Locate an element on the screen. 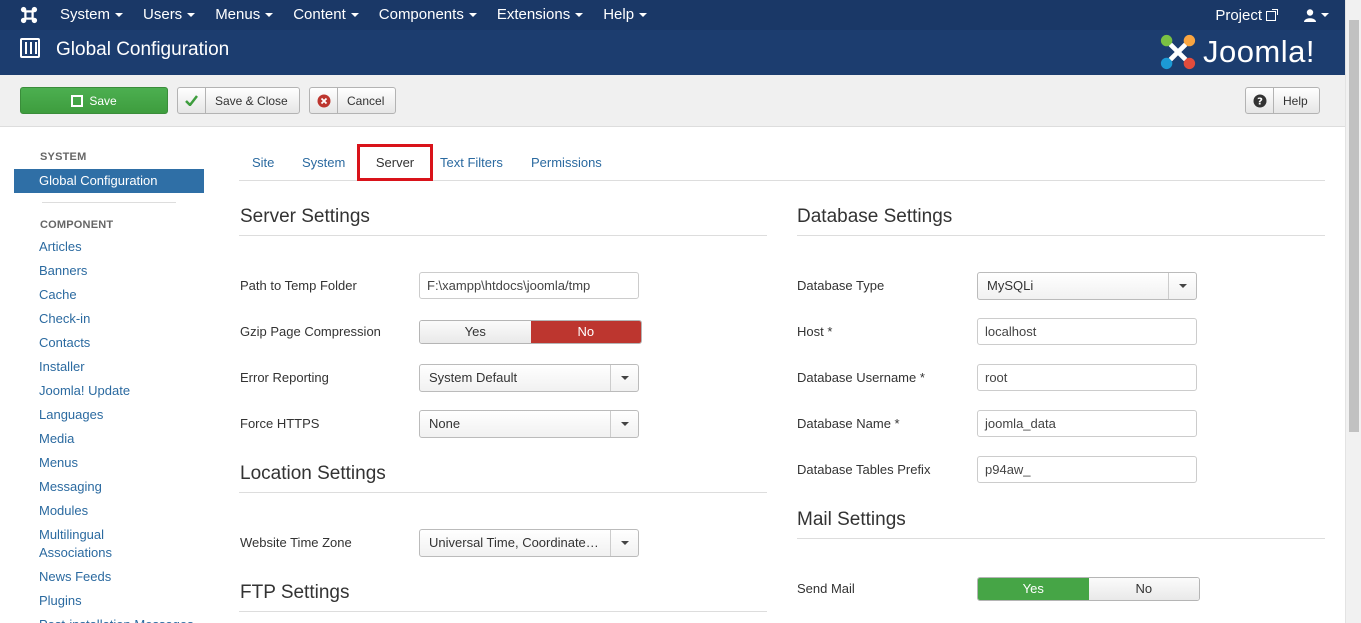  send-mail-yes-option: Yes is located at coordinates (1033, 589).